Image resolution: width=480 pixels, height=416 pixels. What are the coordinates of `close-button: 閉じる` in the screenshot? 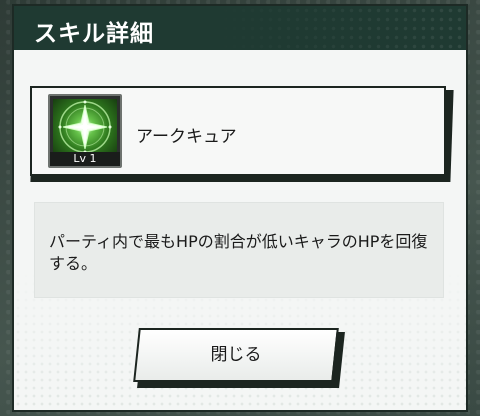 It's located at (236, 355).